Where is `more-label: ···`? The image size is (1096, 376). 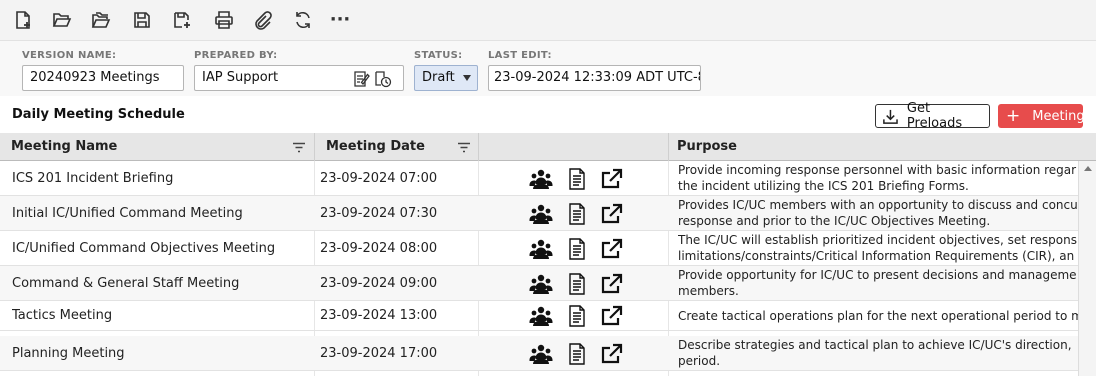
more-label: ··· is located at coordinates (340, 19).